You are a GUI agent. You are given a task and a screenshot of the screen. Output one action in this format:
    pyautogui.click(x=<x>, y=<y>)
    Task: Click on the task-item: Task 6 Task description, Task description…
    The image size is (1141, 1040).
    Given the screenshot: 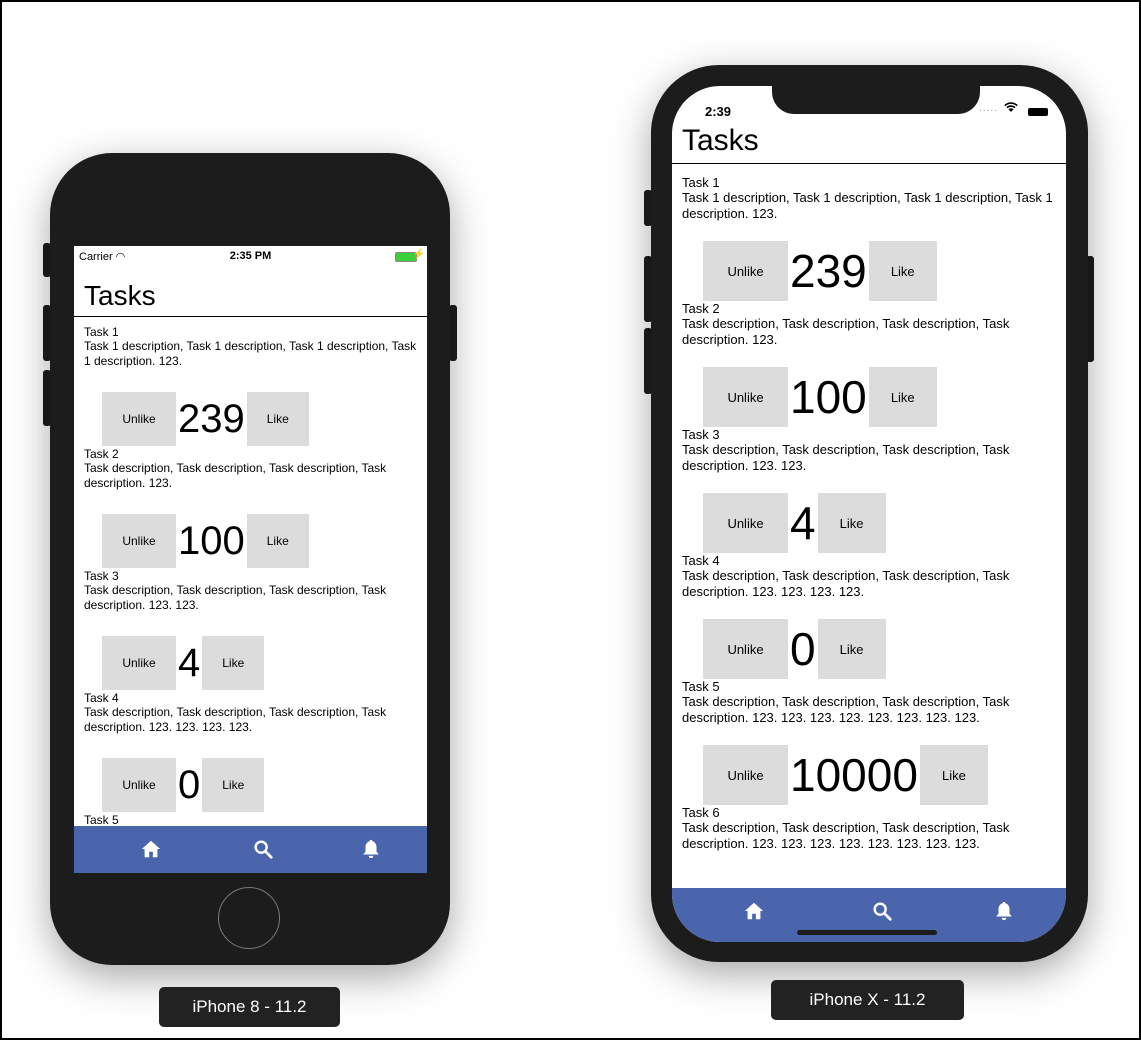 What is the action you would take?
    pyautogui.click(x=872, y=829)
    